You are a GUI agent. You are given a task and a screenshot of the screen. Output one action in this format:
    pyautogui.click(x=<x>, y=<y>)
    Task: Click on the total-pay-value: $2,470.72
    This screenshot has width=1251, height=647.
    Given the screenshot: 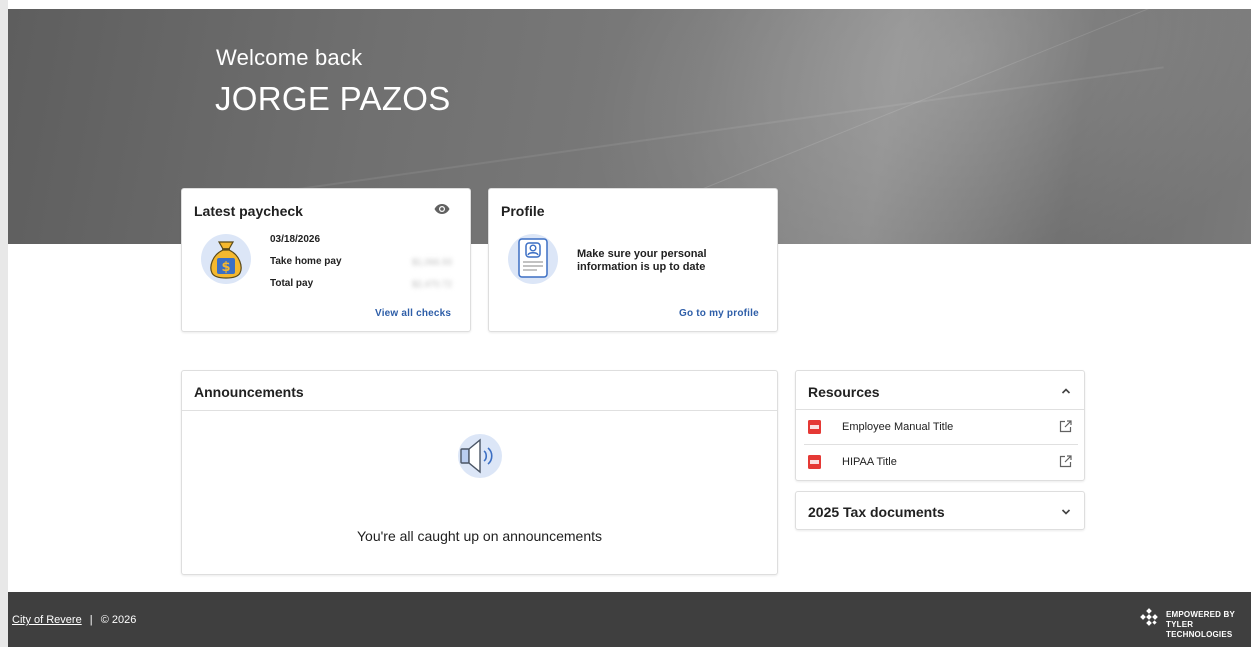 What is the action you would take?
    pyautogui.click(x=432, y=284)
    